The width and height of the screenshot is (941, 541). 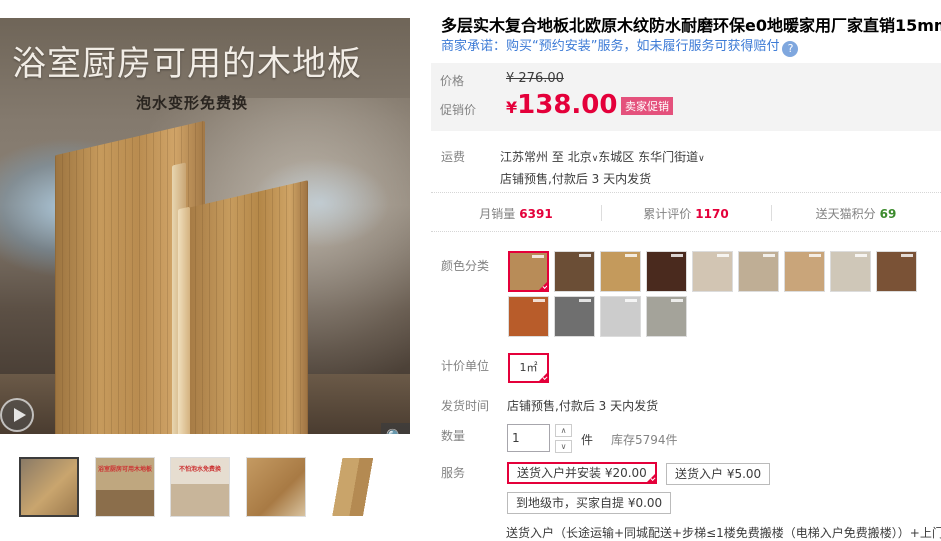 What do you see at coordinates (512, 107) in the screenshot?
I see `currency-symbol: ¥` at bounding box center [512, 107].